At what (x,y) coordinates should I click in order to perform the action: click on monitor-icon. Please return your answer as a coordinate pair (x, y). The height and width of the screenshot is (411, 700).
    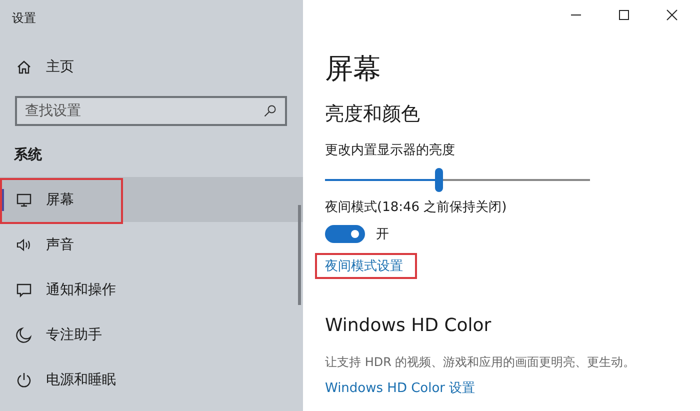
    Looking at the image, I should click on (24, 200).